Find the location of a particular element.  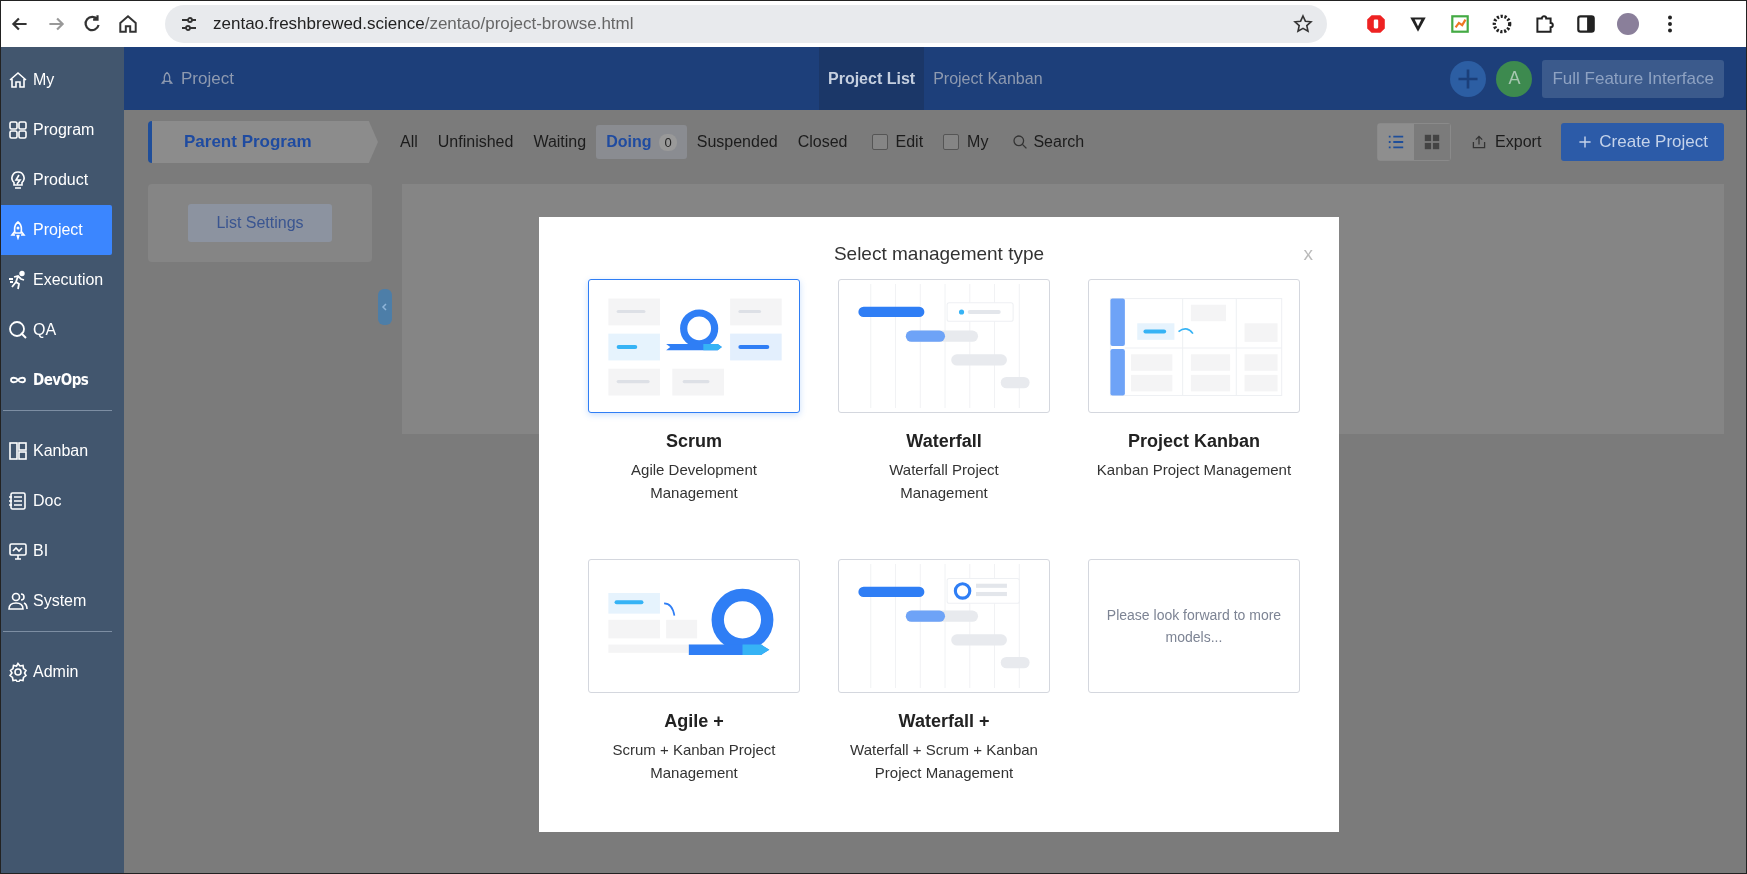

option-description: Waterfall Project Management is located at coordinates (944, 482).